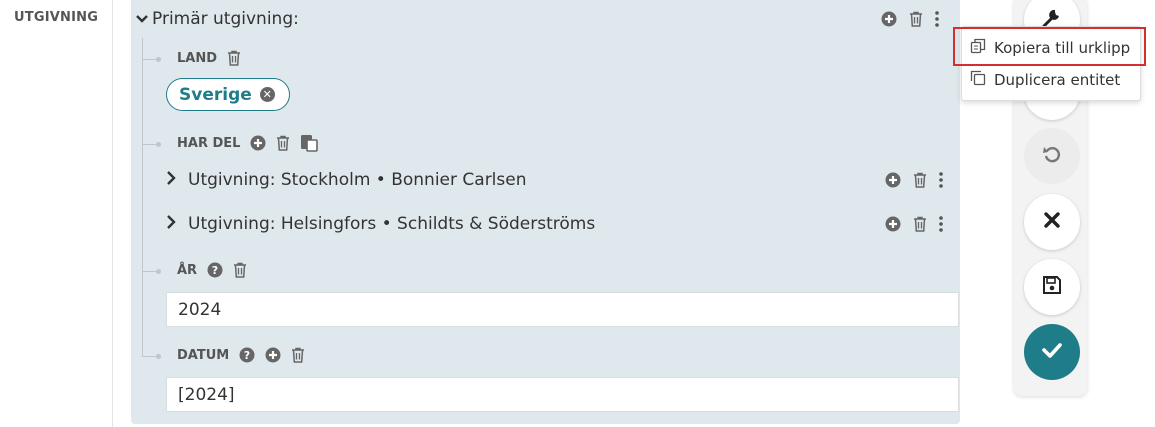 The width and height of the screenshot is (1155, 427). Describe the element at coordinates (562, 394) in the screenshot. I see `date-field: [2024]` at that location.